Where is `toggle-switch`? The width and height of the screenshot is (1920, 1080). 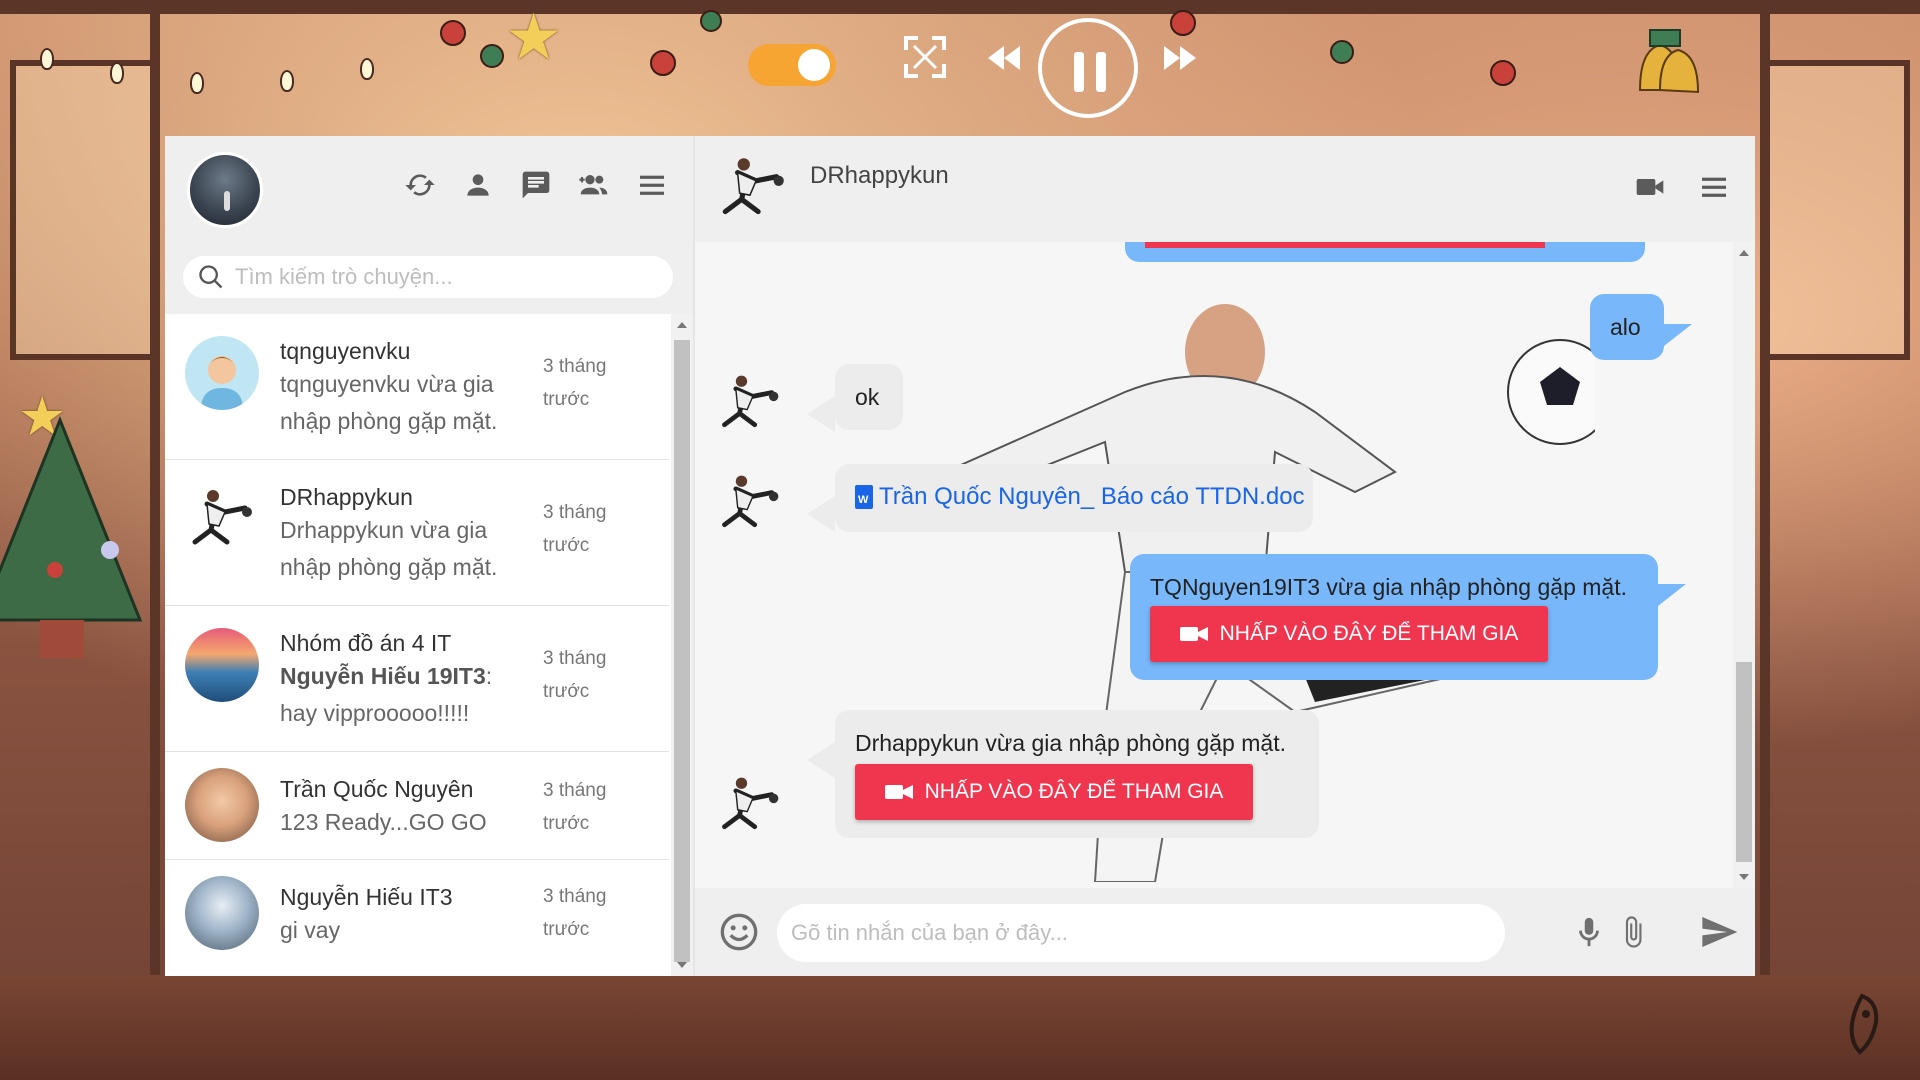
toggle-switch is located at coordinates (792, 65).